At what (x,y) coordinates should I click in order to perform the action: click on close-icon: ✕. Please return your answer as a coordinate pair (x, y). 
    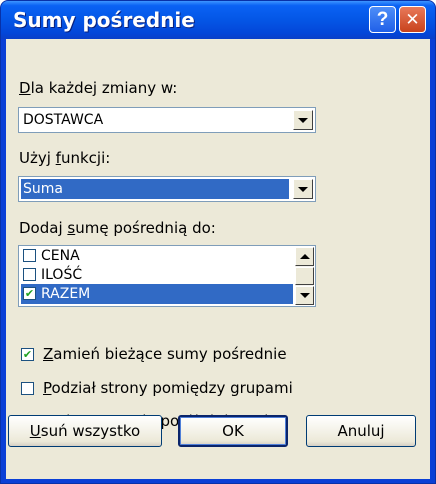
    Looking at the image, I should click on (412, 19).